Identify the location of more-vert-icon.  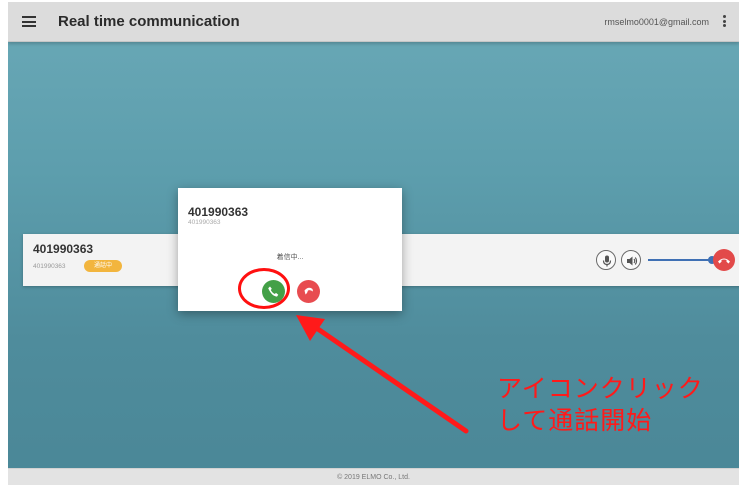
(724, 22).